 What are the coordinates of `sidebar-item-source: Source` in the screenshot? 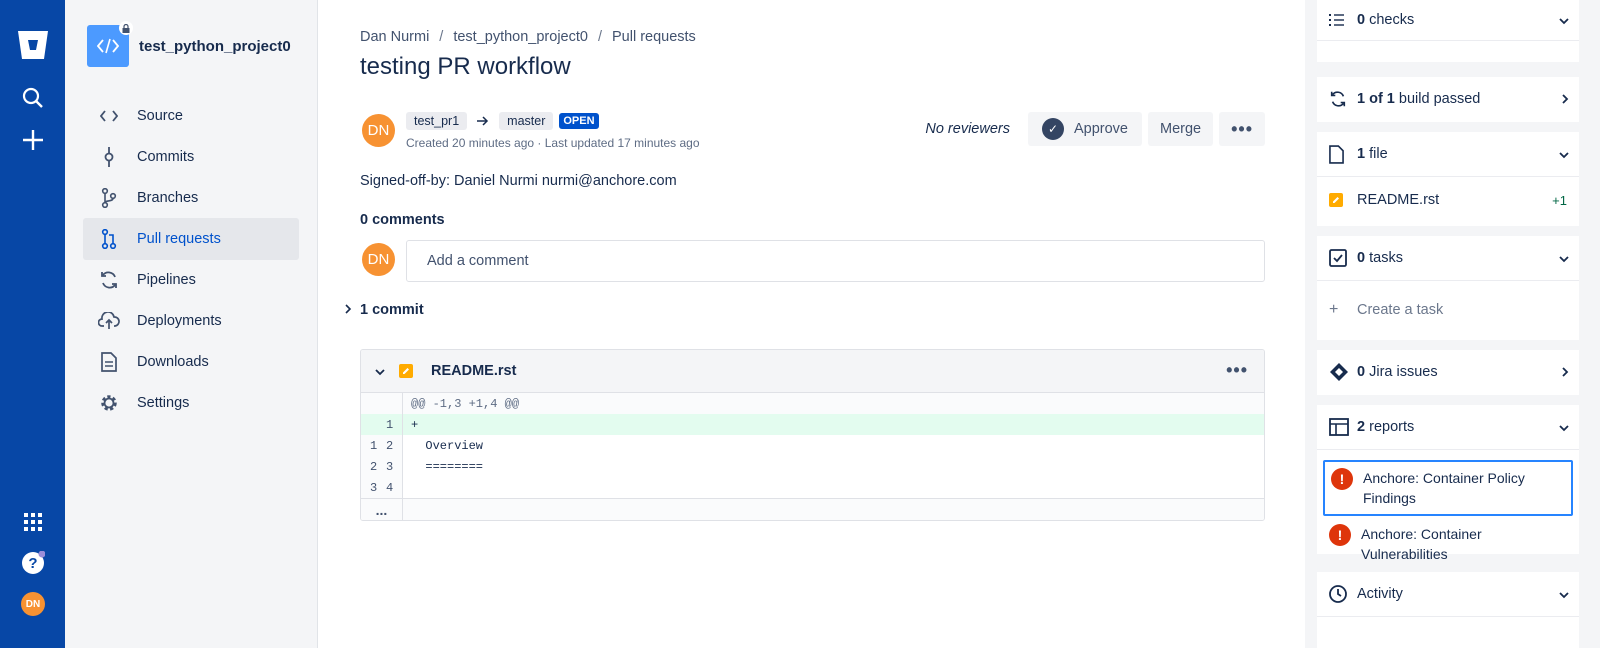 It's located at (191, 116).